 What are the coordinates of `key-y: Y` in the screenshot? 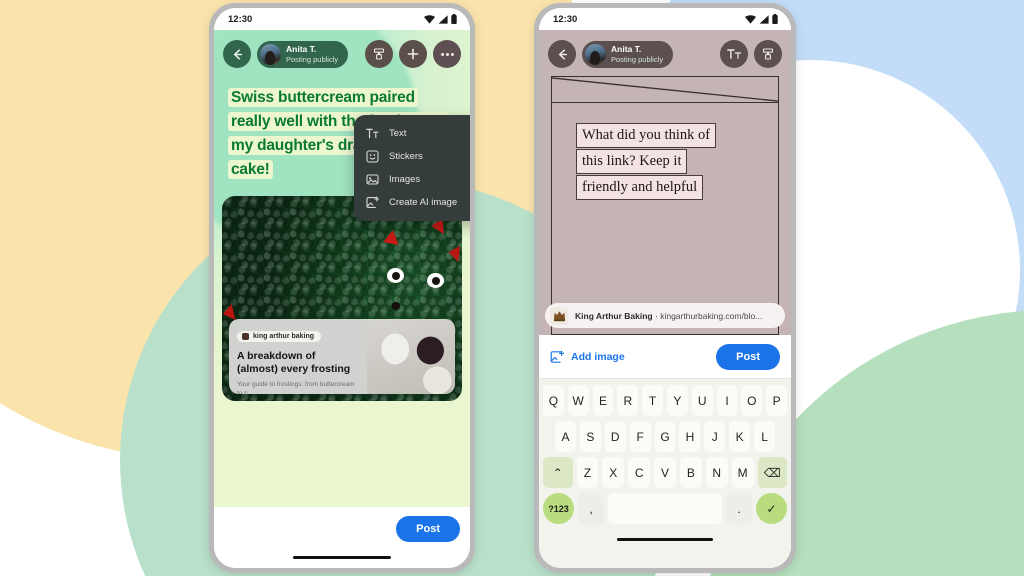 It's located at (677, 400).